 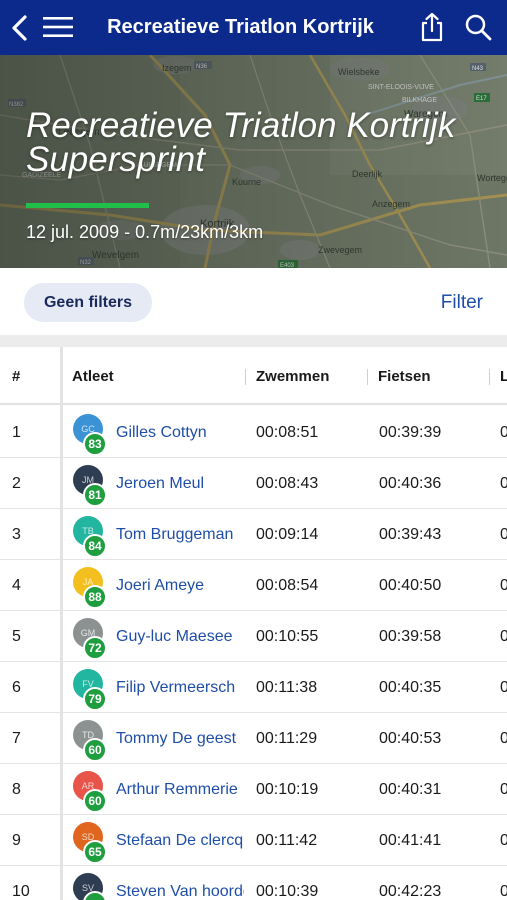 What do you see at coordinates (180, 738) in the screenshot?
I see `athlete-name-link: Tommy De geest` at bounding box center [180, 738].